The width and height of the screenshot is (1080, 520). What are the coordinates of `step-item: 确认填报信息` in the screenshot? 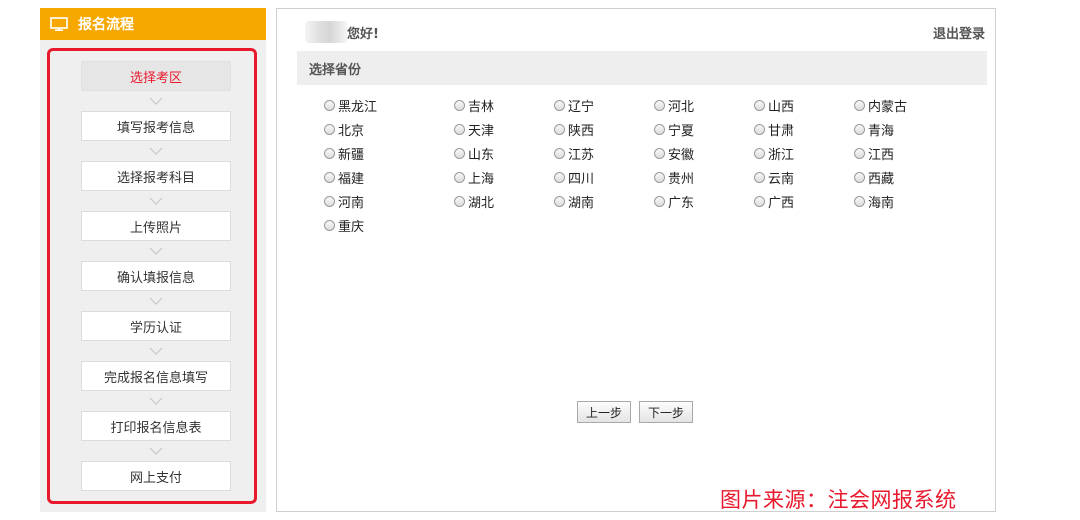 It's located at (156, 276).